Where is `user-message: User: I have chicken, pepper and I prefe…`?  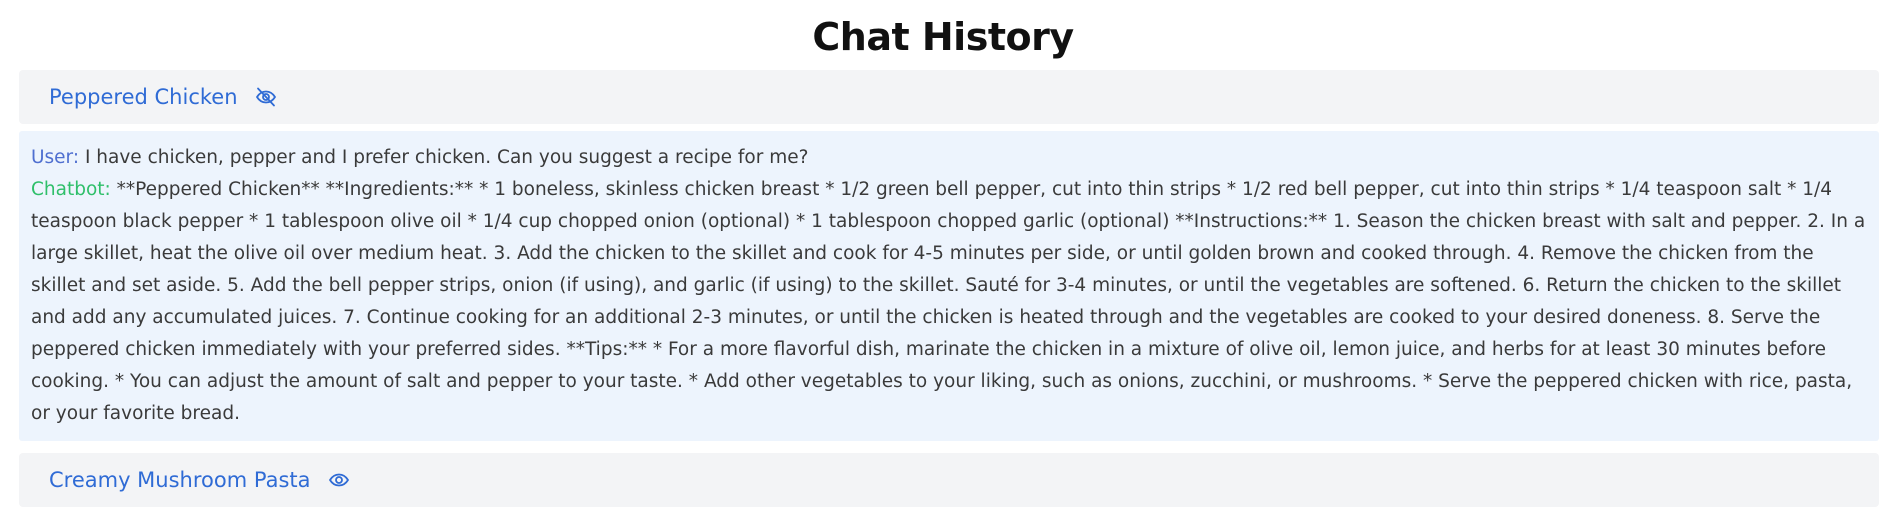
user-message: User: I have chicken, pepper and I prefe… is located at coordinates (949, 158).